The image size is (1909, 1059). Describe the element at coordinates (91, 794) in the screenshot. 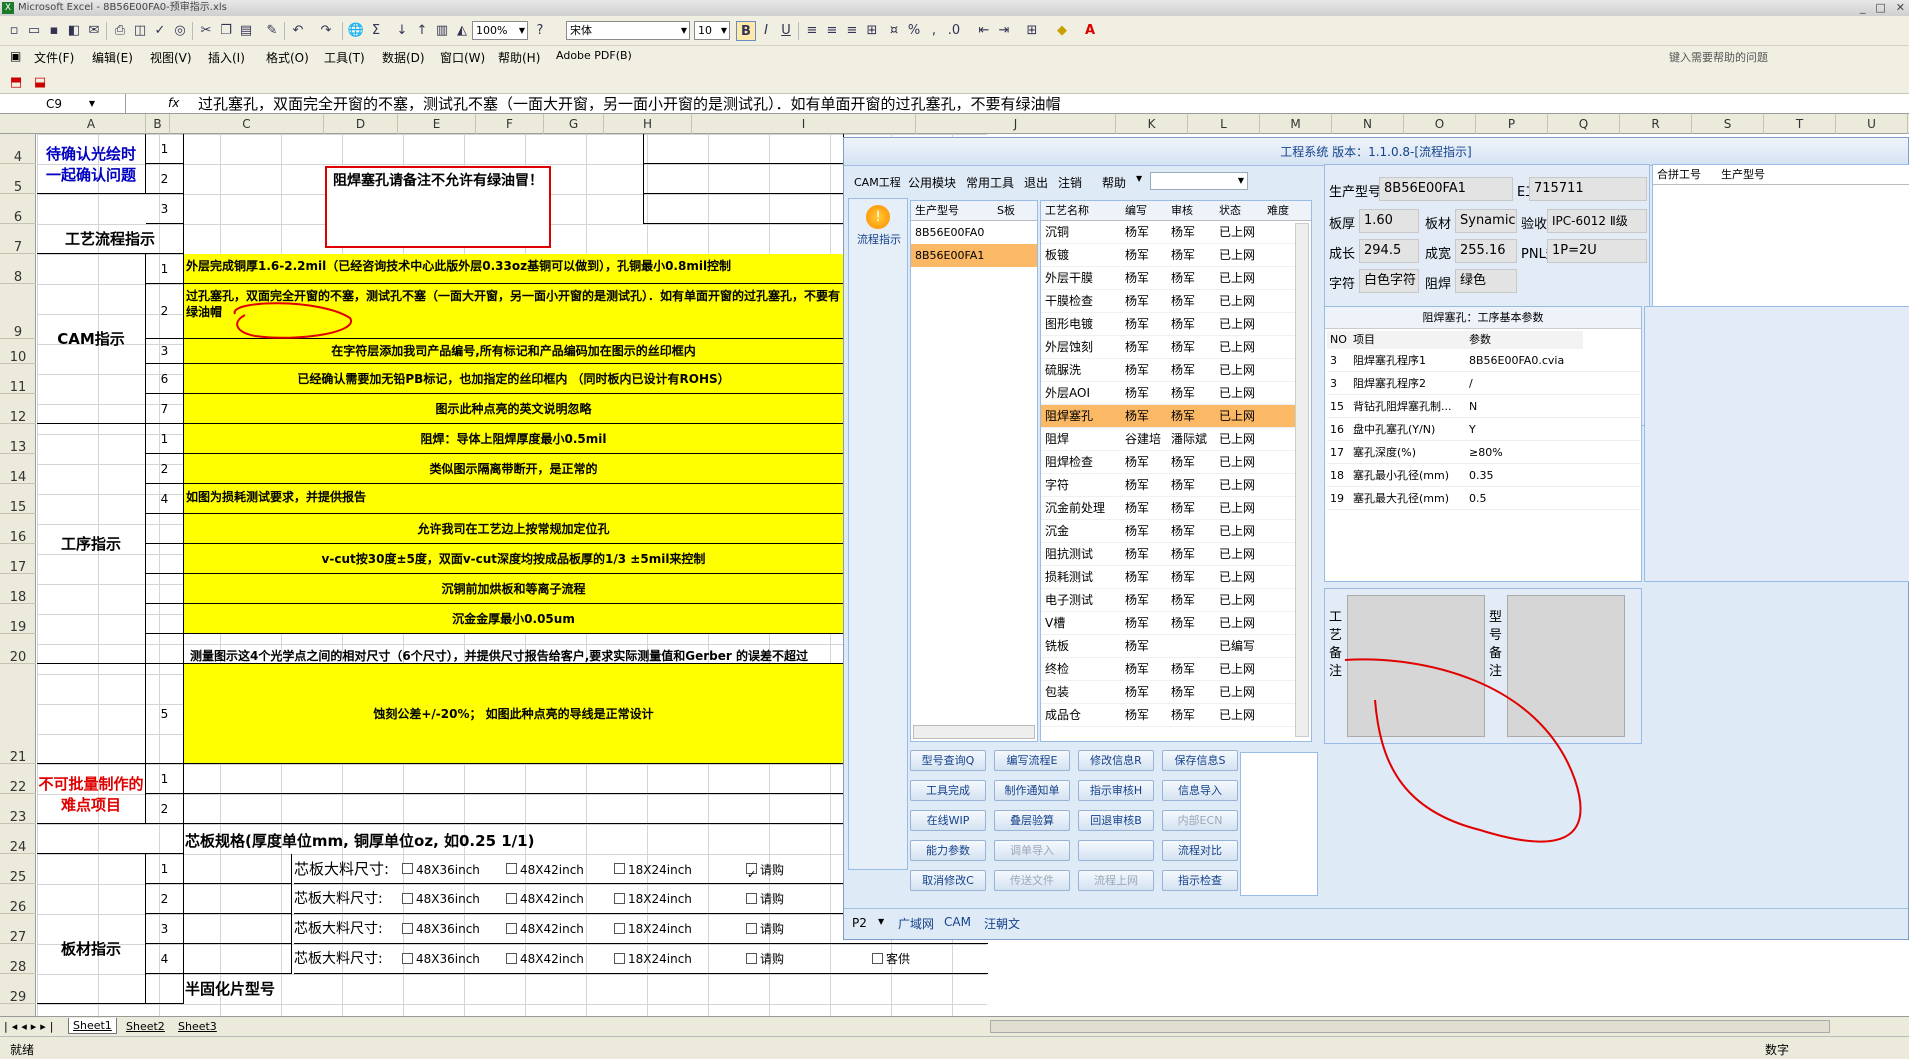

I see `hard-label: 不可批量制作的难点项目` at that location.